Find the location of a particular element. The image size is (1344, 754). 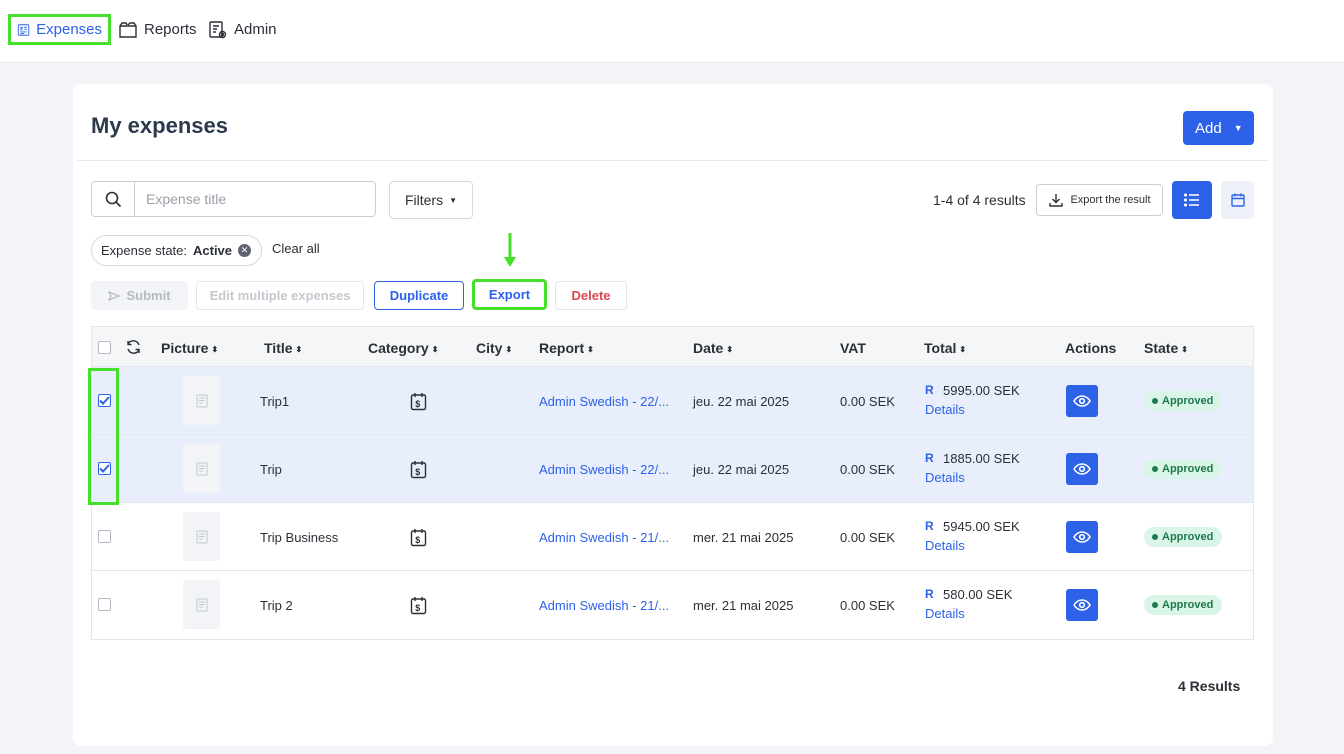

filters-label: Filters is located at coordinates (424, 200).